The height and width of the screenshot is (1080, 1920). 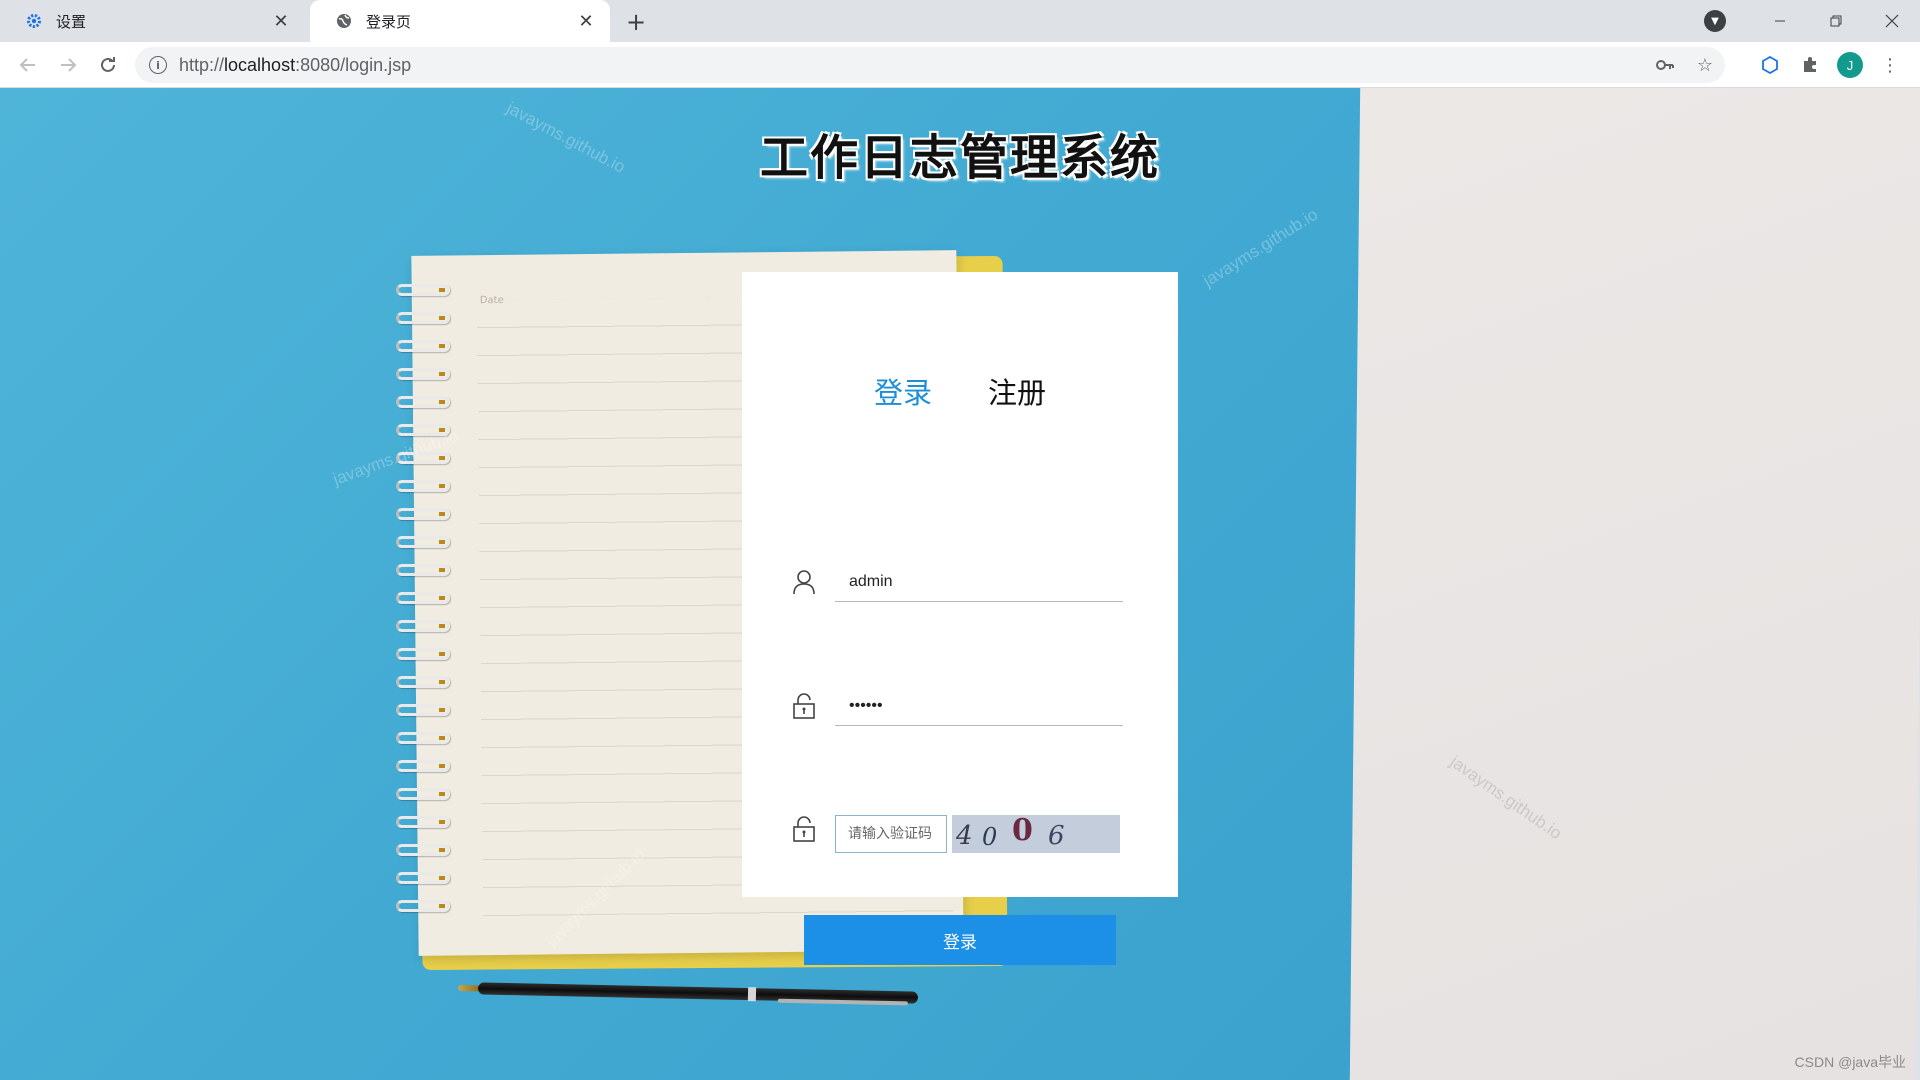 I want to click on tab-title: 设置, so click(x=71, y=21).